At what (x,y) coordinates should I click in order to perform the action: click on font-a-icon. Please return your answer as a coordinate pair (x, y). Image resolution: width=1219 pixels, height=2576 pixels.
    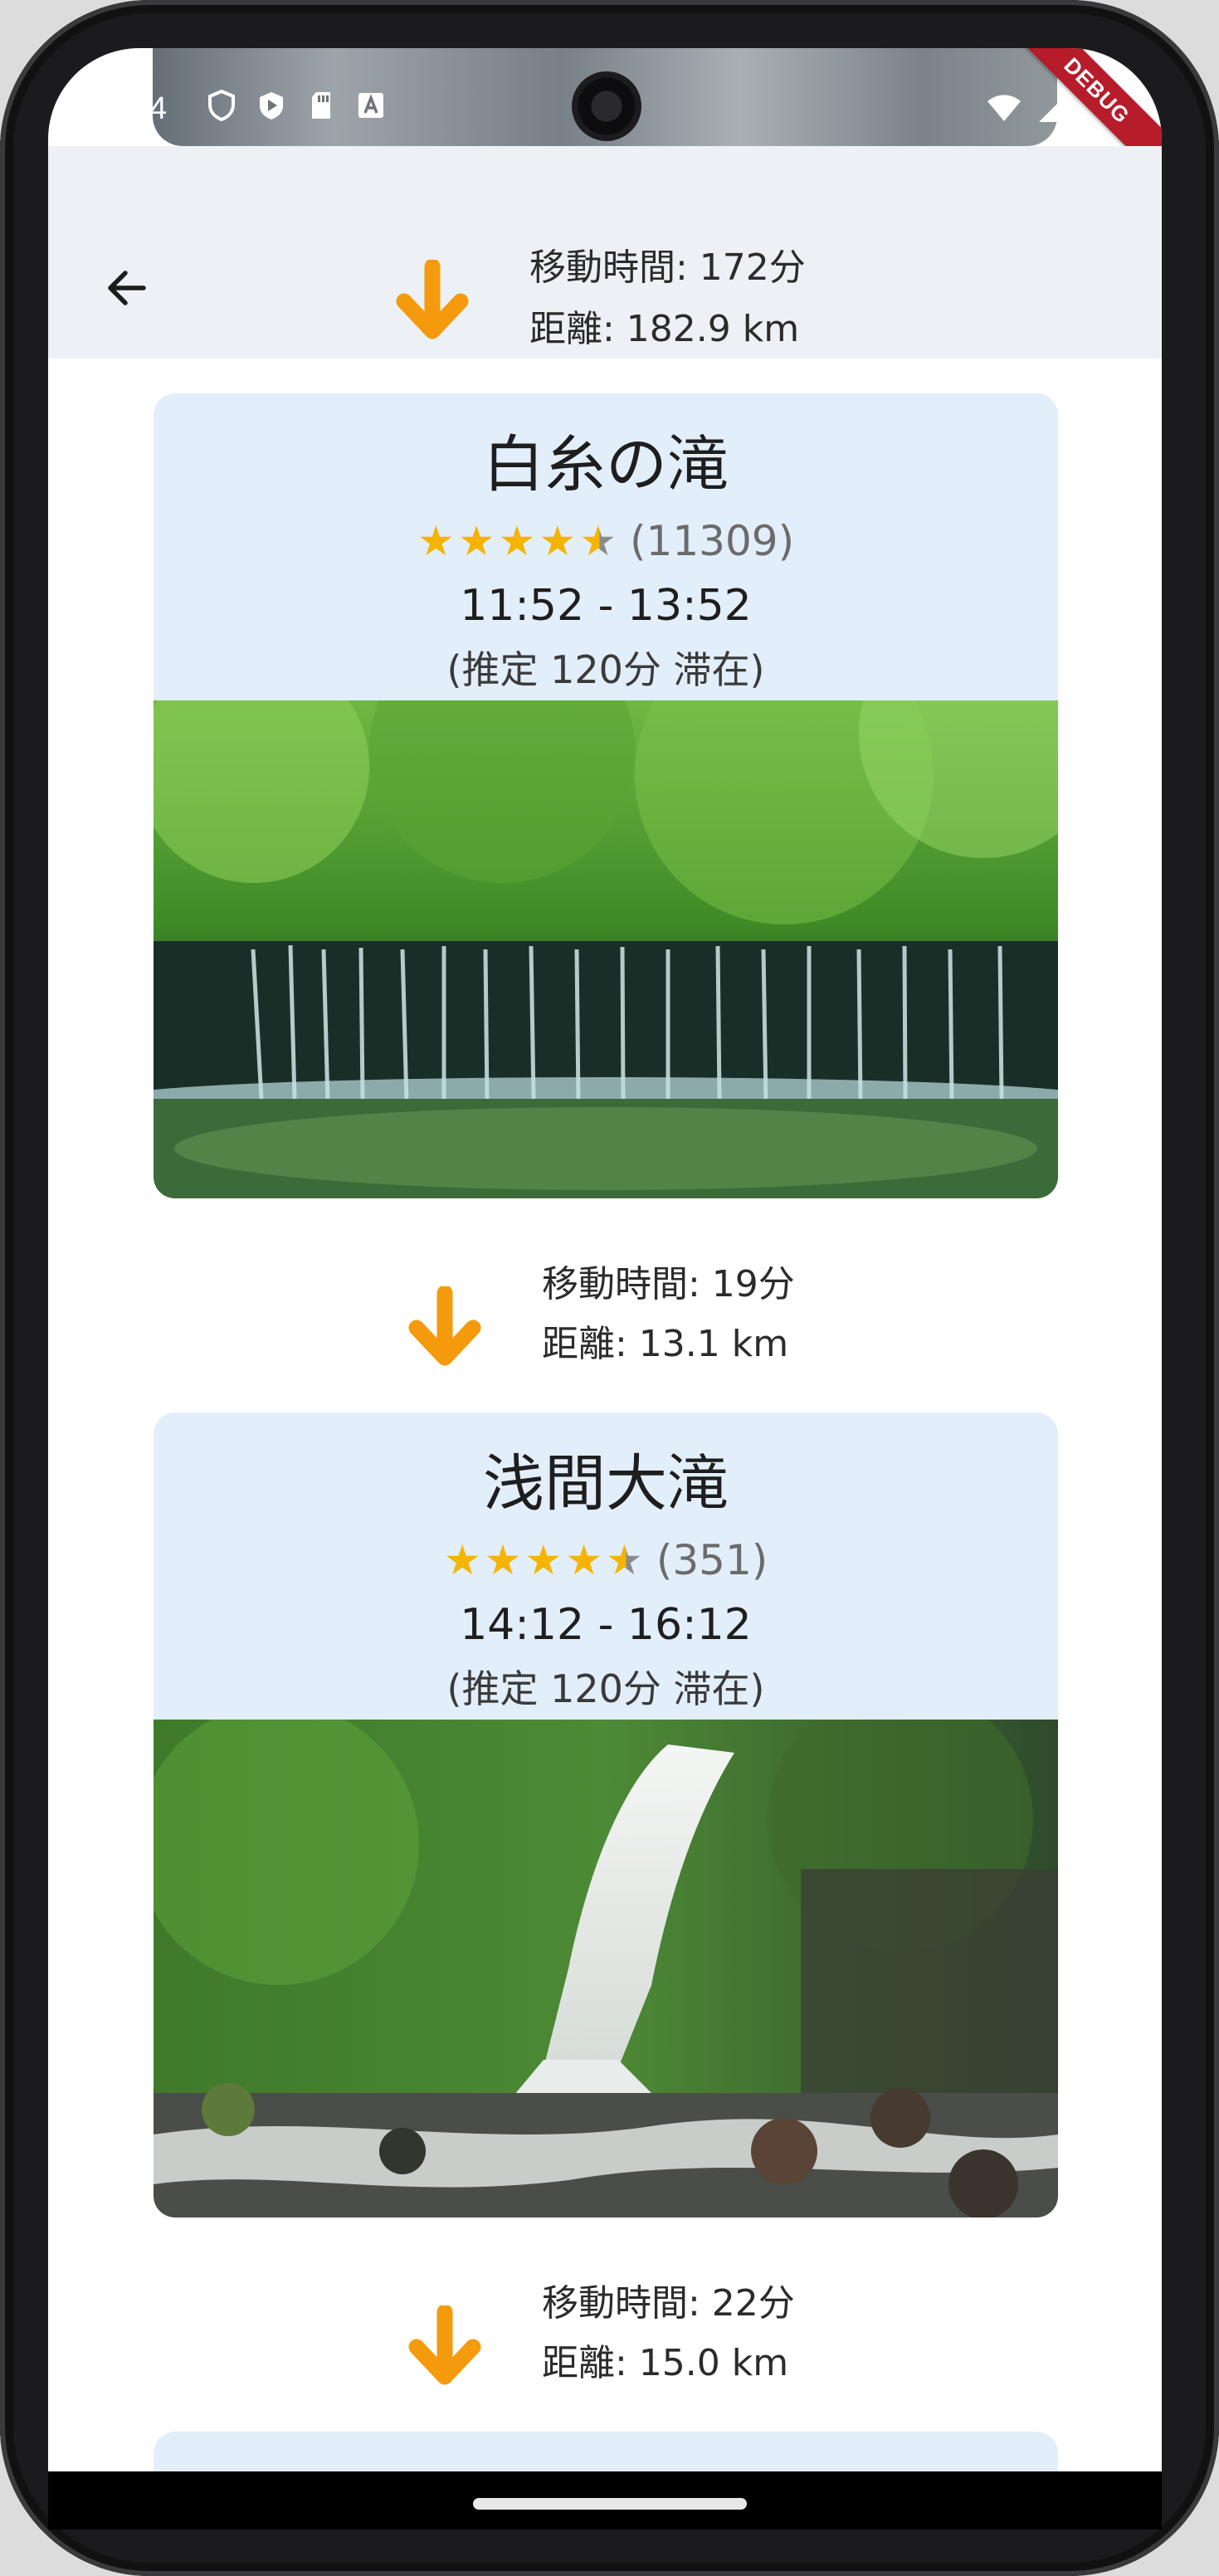
    Looking at the image, I should click on (371, 106).